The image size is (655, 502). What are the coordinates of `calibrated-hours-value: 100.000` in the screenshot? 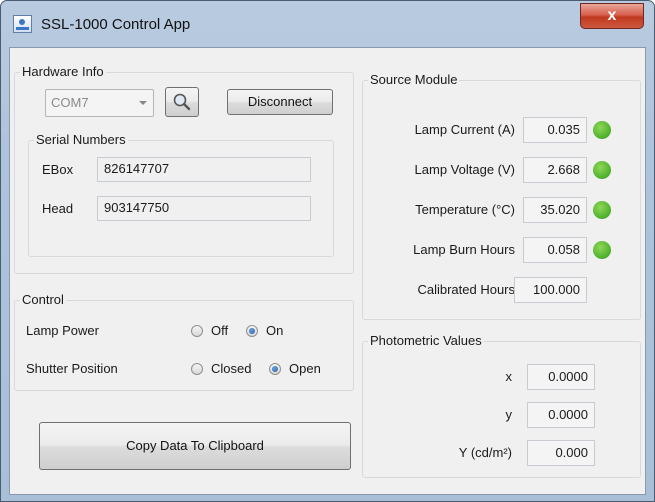 It's located at (550, 290).